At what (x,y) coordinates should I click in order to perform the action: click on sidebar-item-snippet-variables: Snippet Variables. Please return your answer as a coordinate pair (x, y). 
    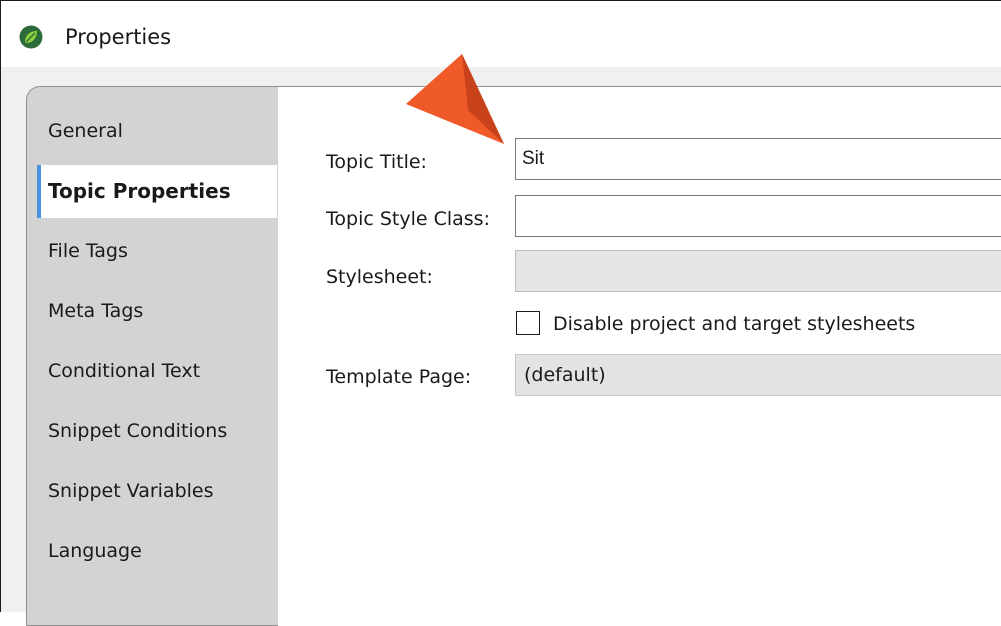
    Looking at the image, I should click on (131, 491).